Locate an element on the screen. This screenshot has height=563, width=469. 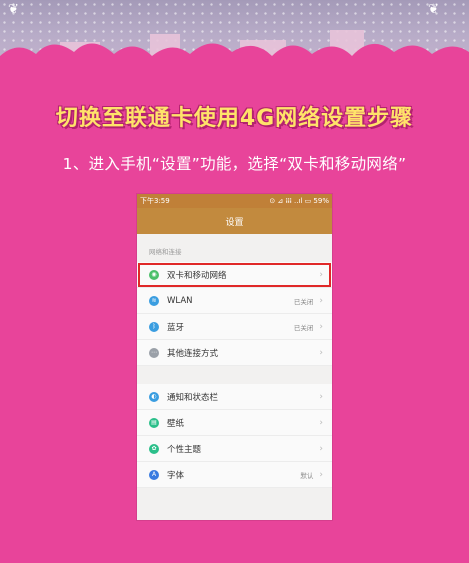
row-label: WLAN is located at coordinates (180, 300).